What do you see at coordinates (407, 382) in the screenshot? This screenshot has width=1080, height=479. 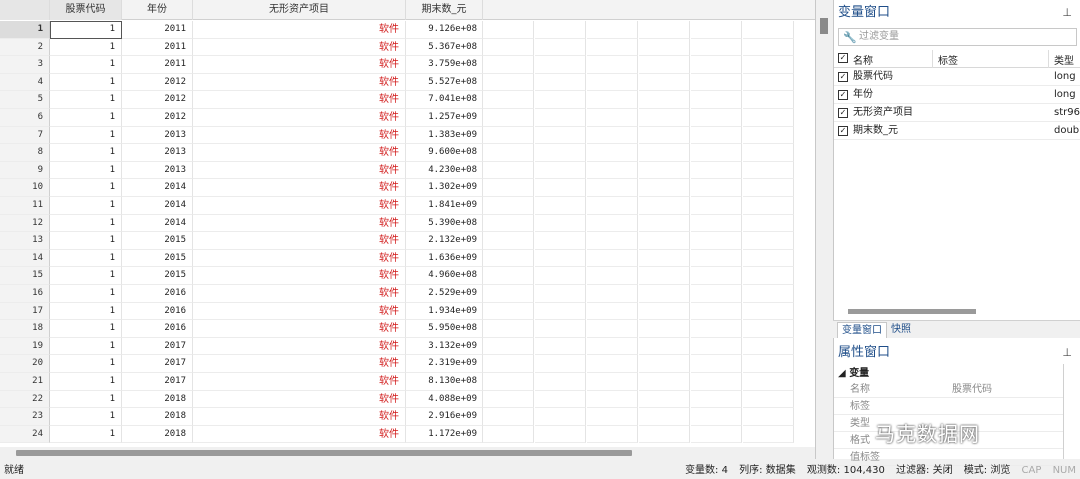 I see `table-row: 21 1 2017 软件 8.130e+08` at bounding box center [407, 382].